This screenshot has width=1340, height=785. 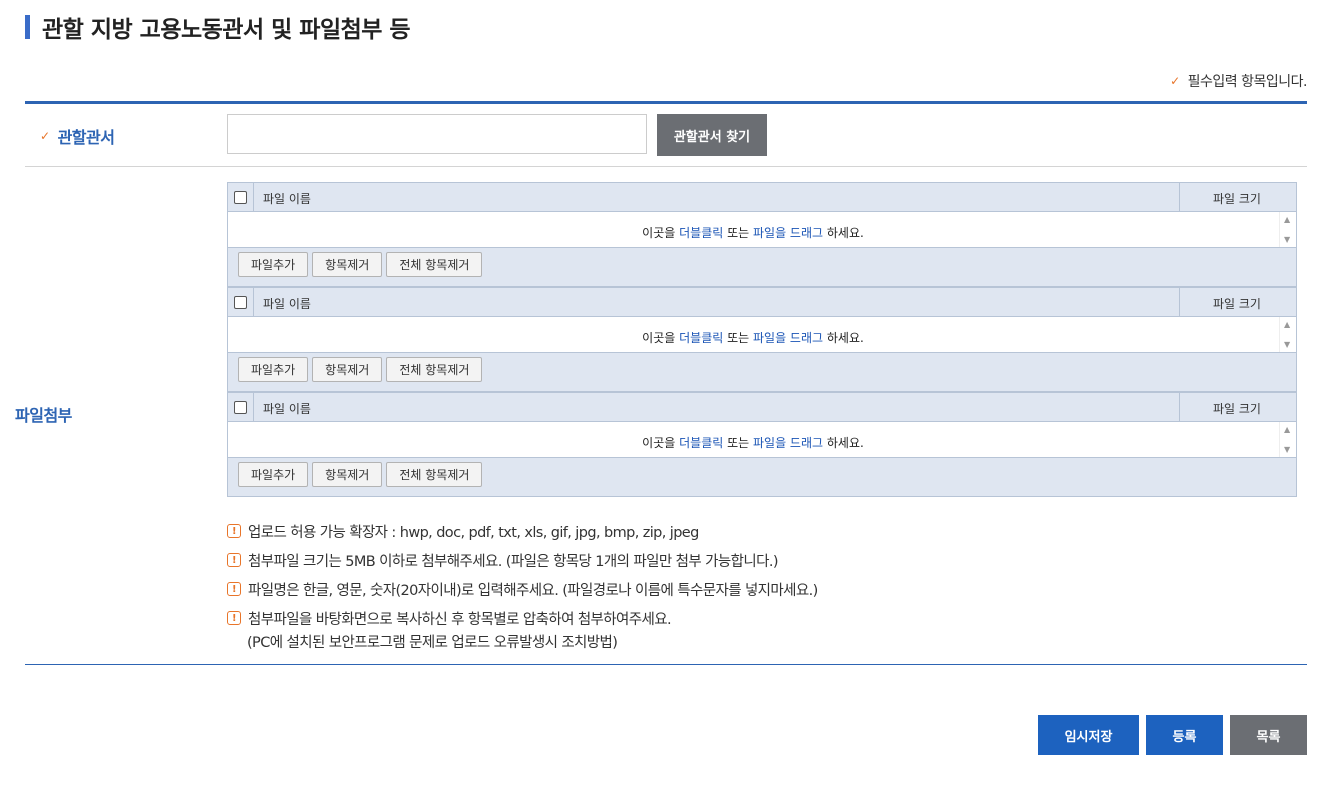 What do you see at coordinates (1268, 735) in the screenshot?
I see `list-button: 목록` at bounding box center [1268, 735].